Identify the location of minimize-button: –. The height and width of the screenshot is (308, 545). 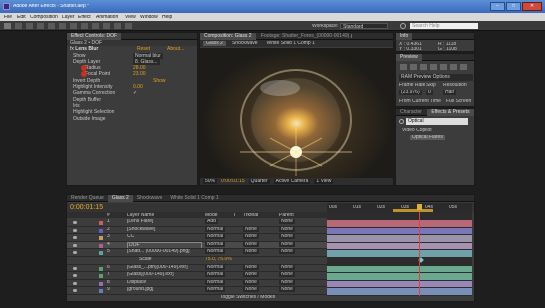
(497, 6).